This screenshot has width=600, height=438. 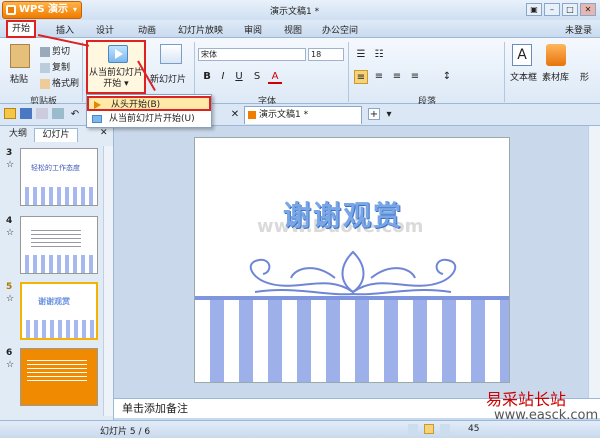 I want to click on material-library-button: 素材库, so click(x=555, y=76).